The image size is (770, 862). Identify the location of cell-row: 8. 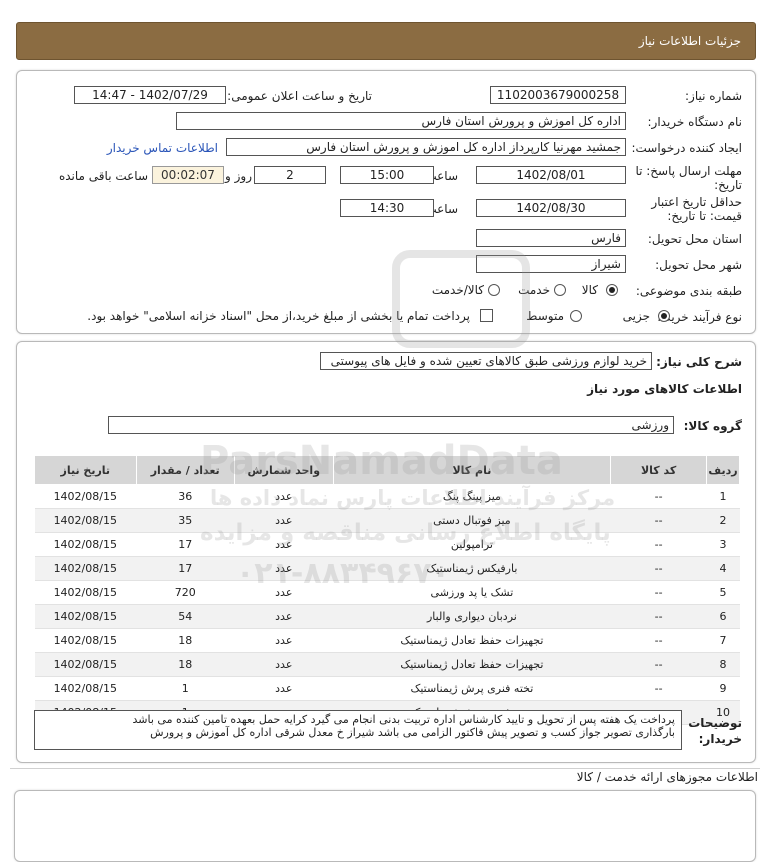
(723, 664).